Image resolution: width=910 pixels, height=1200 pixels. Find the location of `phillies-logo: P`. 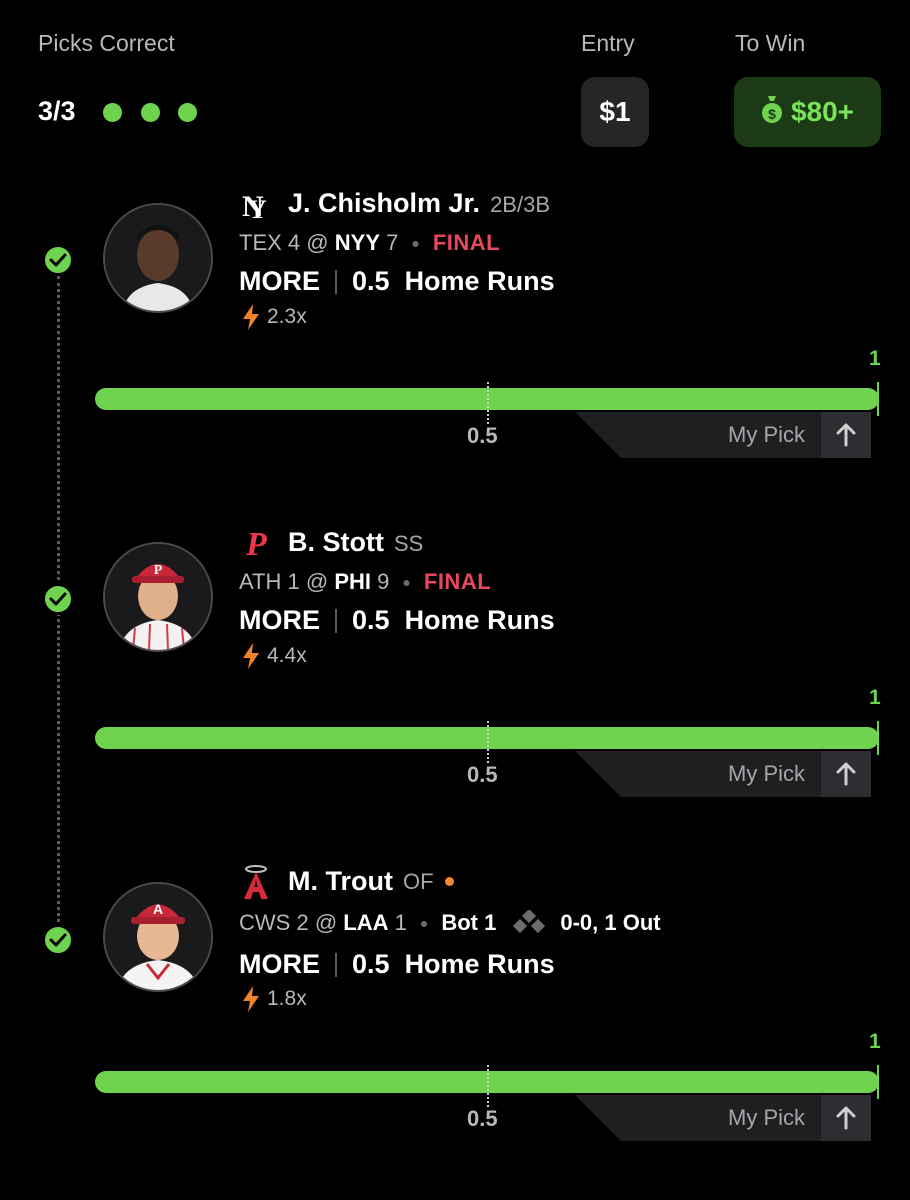

phillies-logo: P is located at coordinates (257, 543).